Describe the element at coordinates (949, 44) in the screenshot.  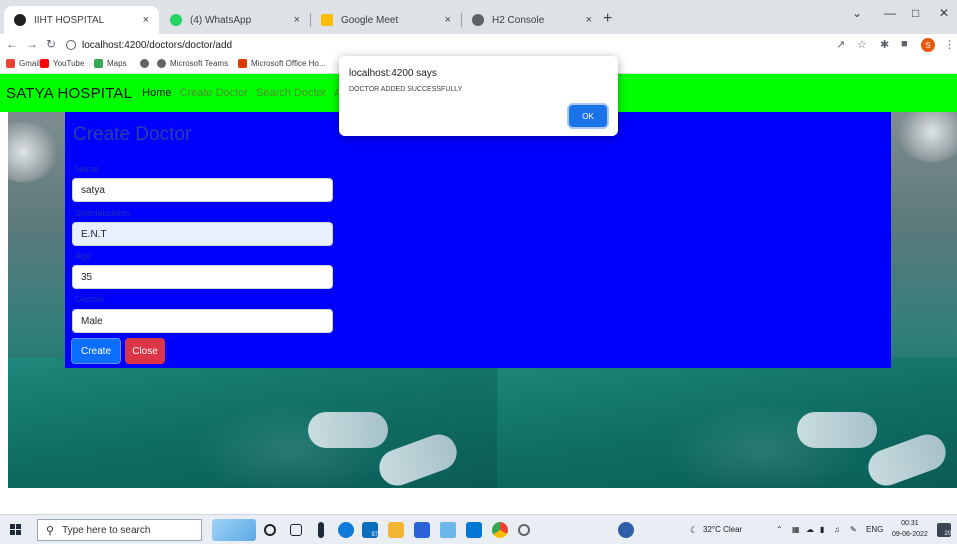
I see `menu-kebab-icon: ⋮` at that location.